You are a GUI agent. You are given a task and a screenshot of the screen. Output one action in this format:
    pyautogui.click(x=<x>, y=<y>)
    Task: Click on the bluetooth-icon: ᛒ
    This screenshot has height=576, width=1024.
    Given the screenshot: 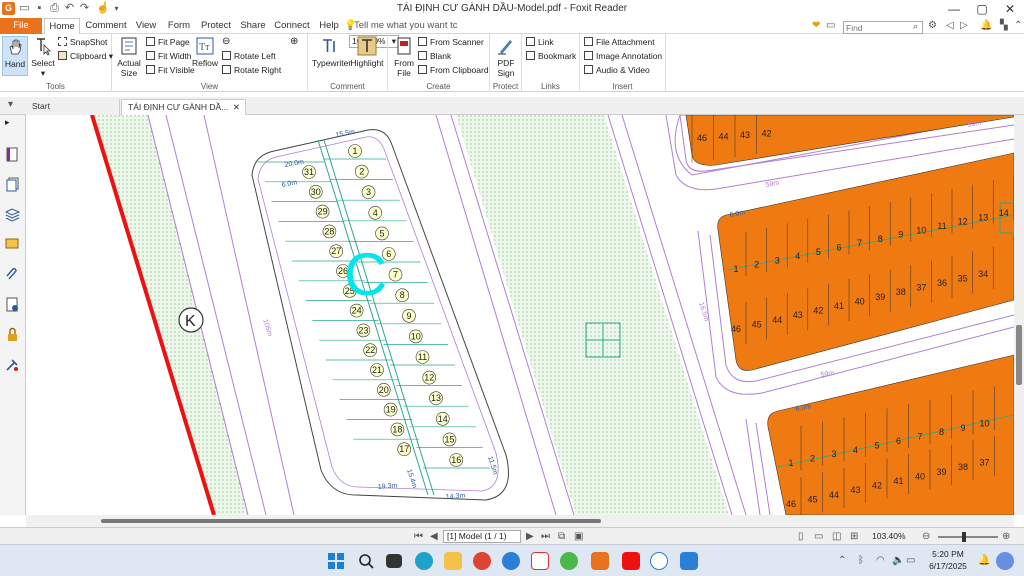 What is the action you would take?
    pyautogui.click(x=861, y=560)
    